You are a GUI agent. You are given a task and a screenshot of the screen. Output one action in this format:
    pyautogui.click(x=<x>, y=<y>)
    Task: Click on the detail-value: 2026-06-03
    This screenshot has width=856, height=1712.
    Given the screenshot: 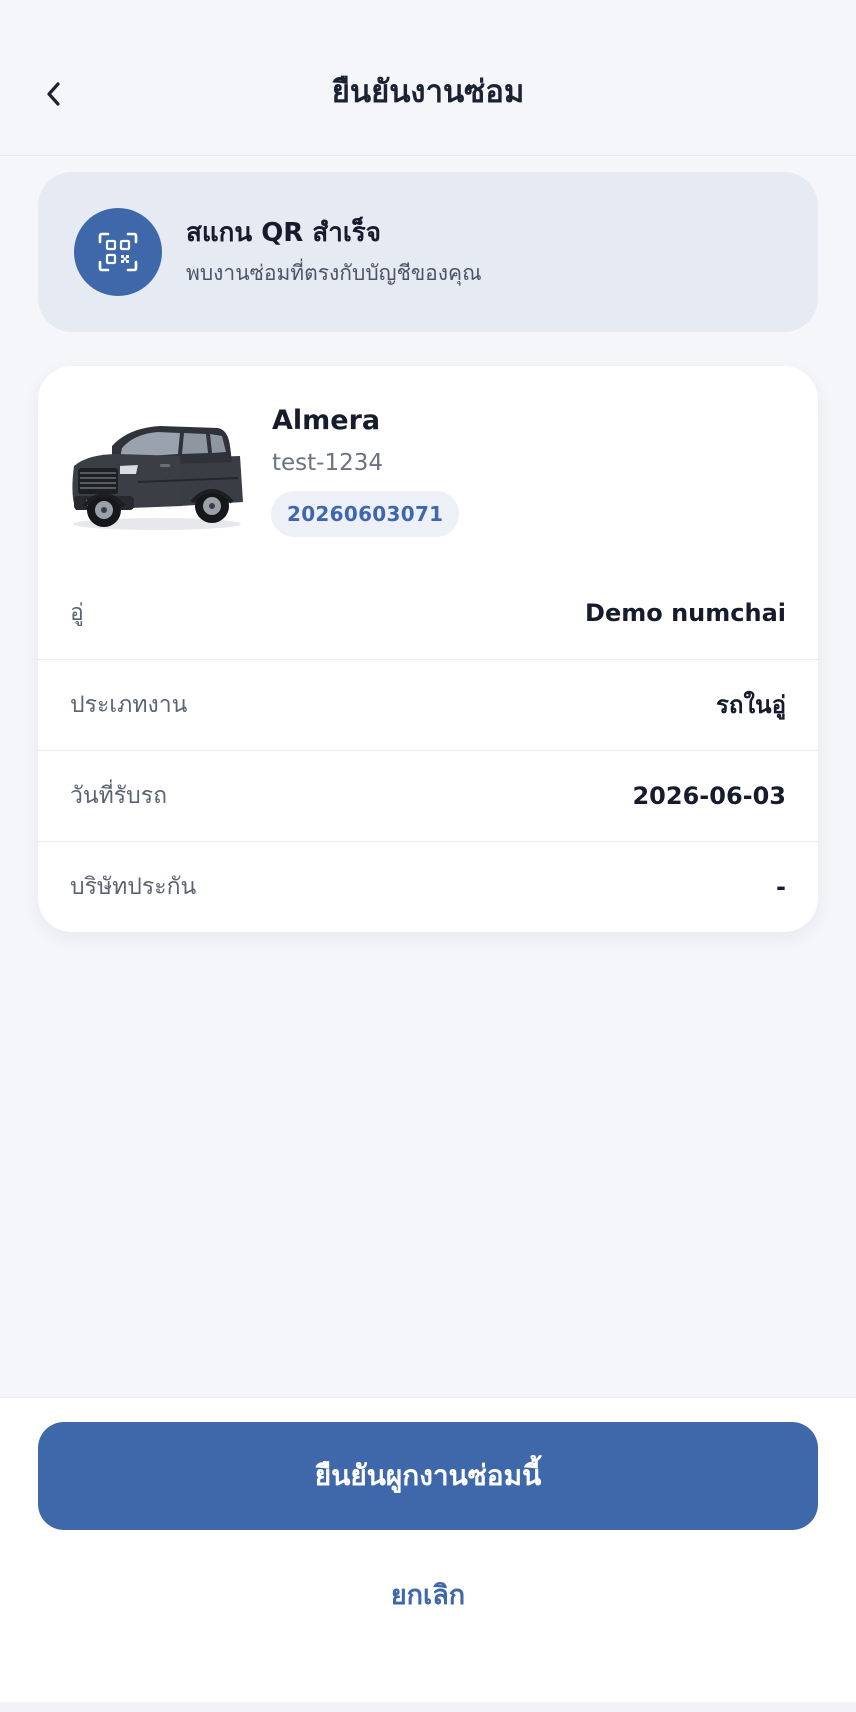 What is the action you would take?
    pyautogui.click(x=709, y=796)
    